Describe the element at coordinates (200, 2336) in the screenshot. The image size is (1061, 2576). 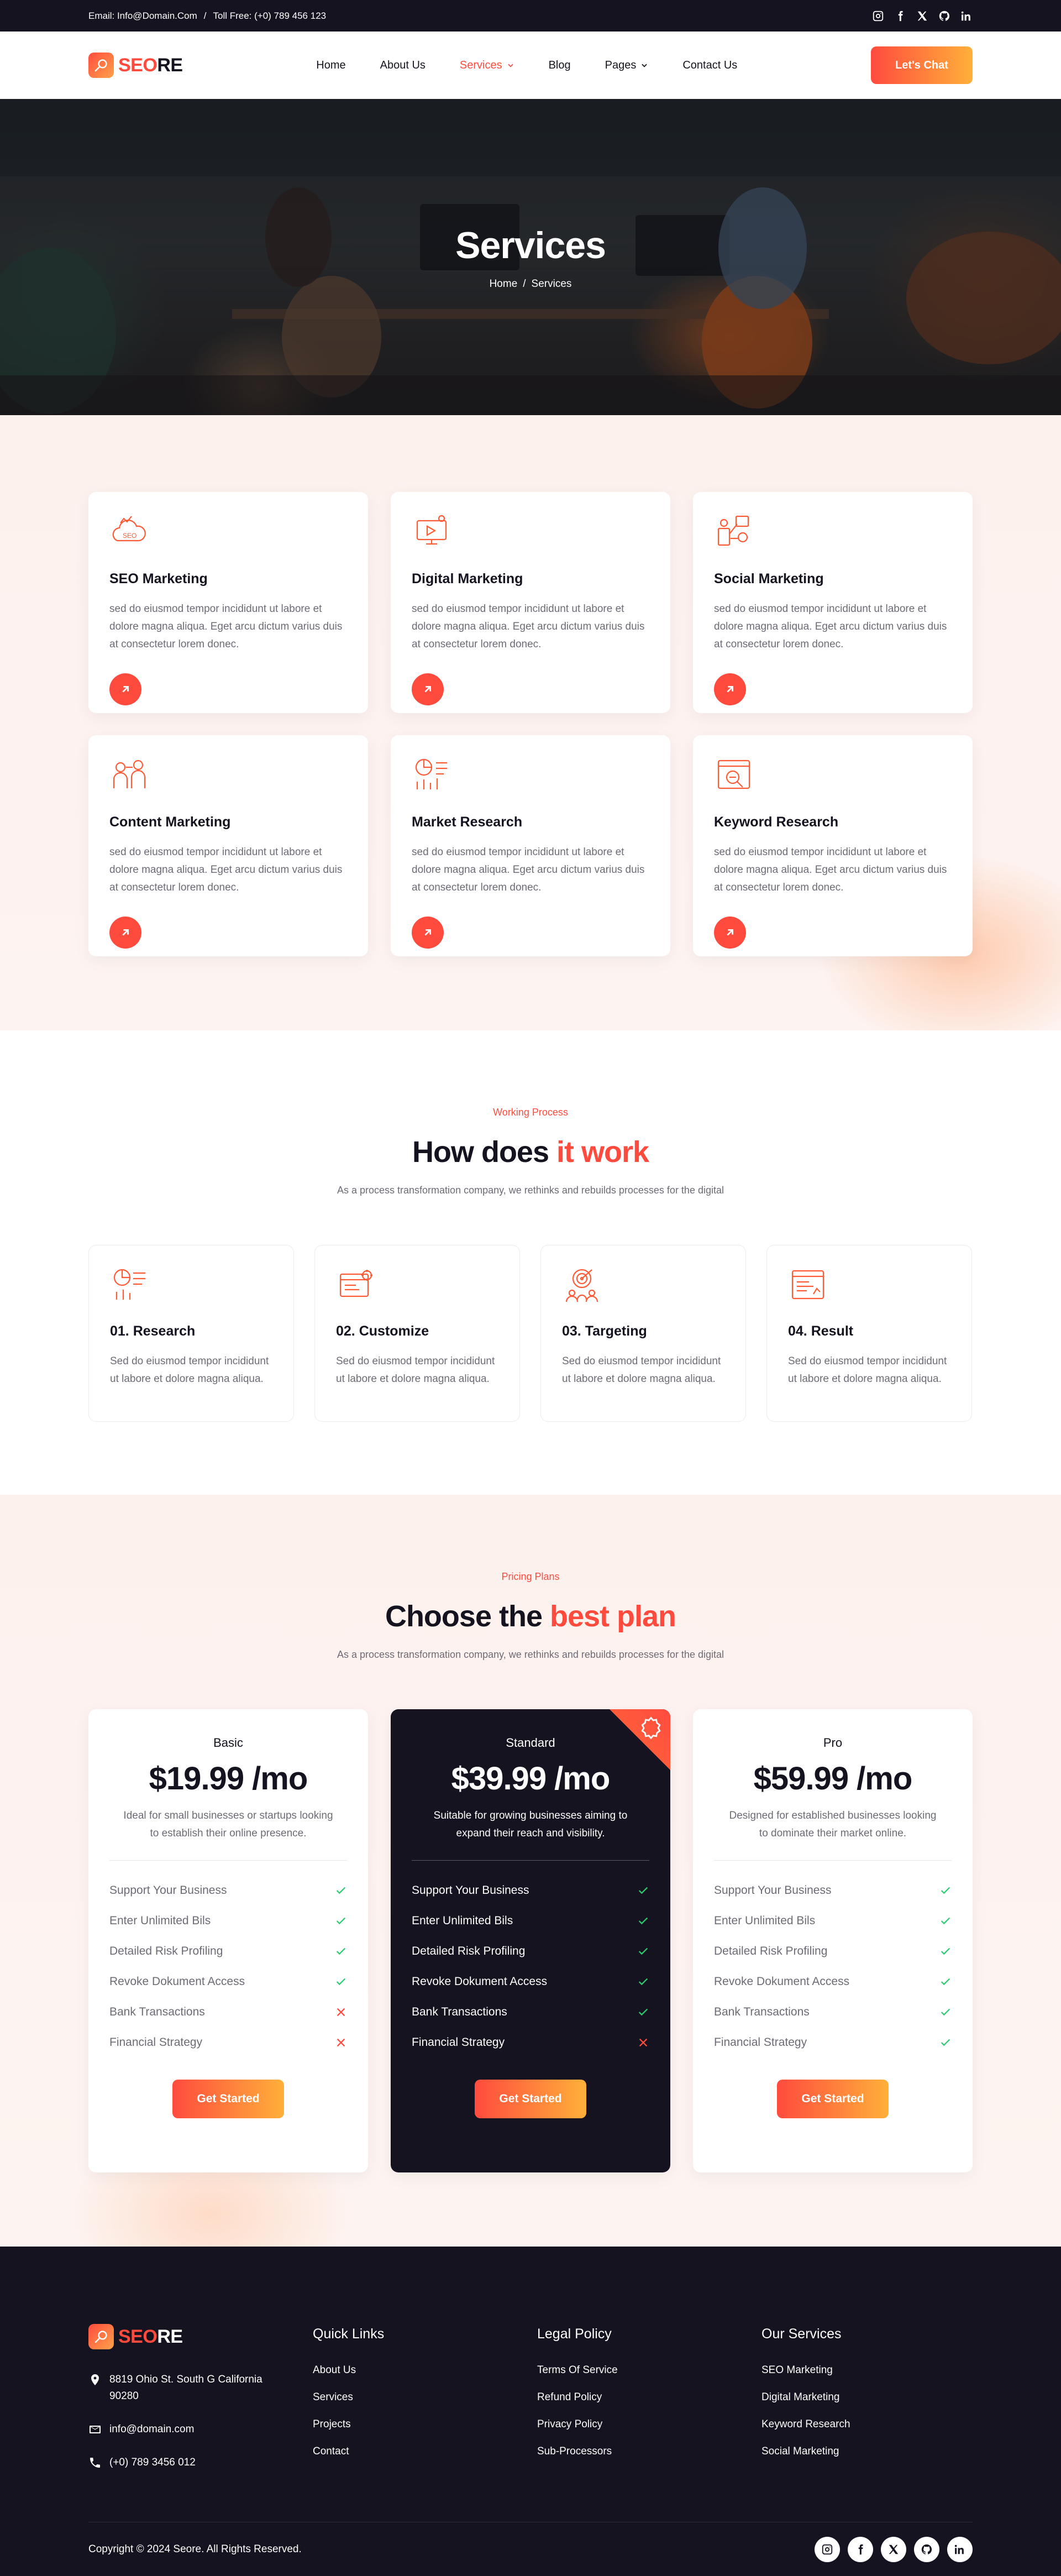
I see `footer-logo: SEO RE` at that location.